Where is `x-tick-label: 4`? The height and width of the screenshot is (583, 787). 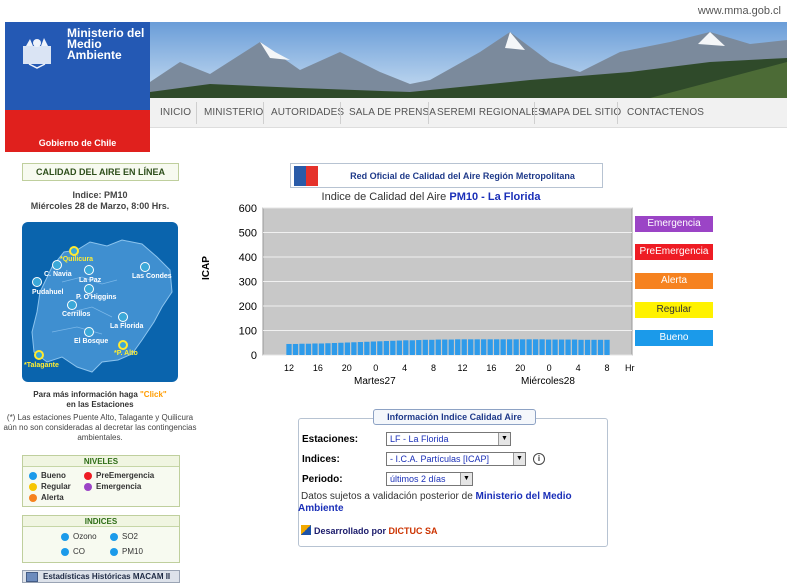 x-tick-label: 4 is located at coordinates (404, 368).